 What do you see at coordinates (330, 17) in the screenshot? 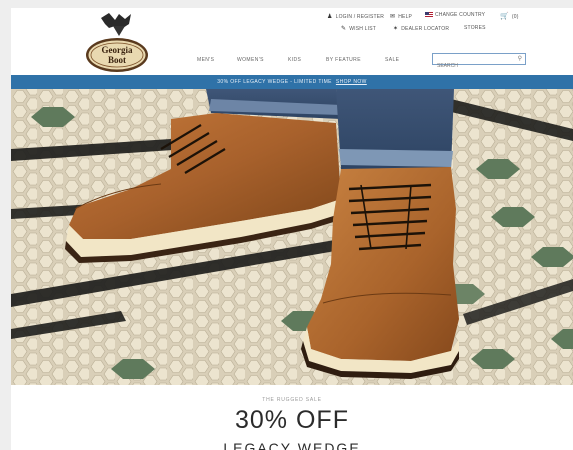
I see `user-icon: ♟` at bounding box center [330, 17].